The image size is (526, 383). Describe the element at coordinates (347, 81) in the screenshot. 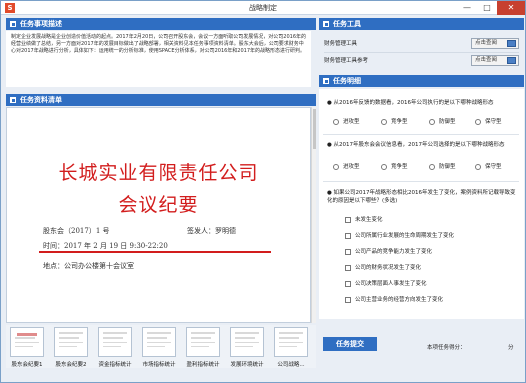

I see `task-details-title: 任务明细` at that location.